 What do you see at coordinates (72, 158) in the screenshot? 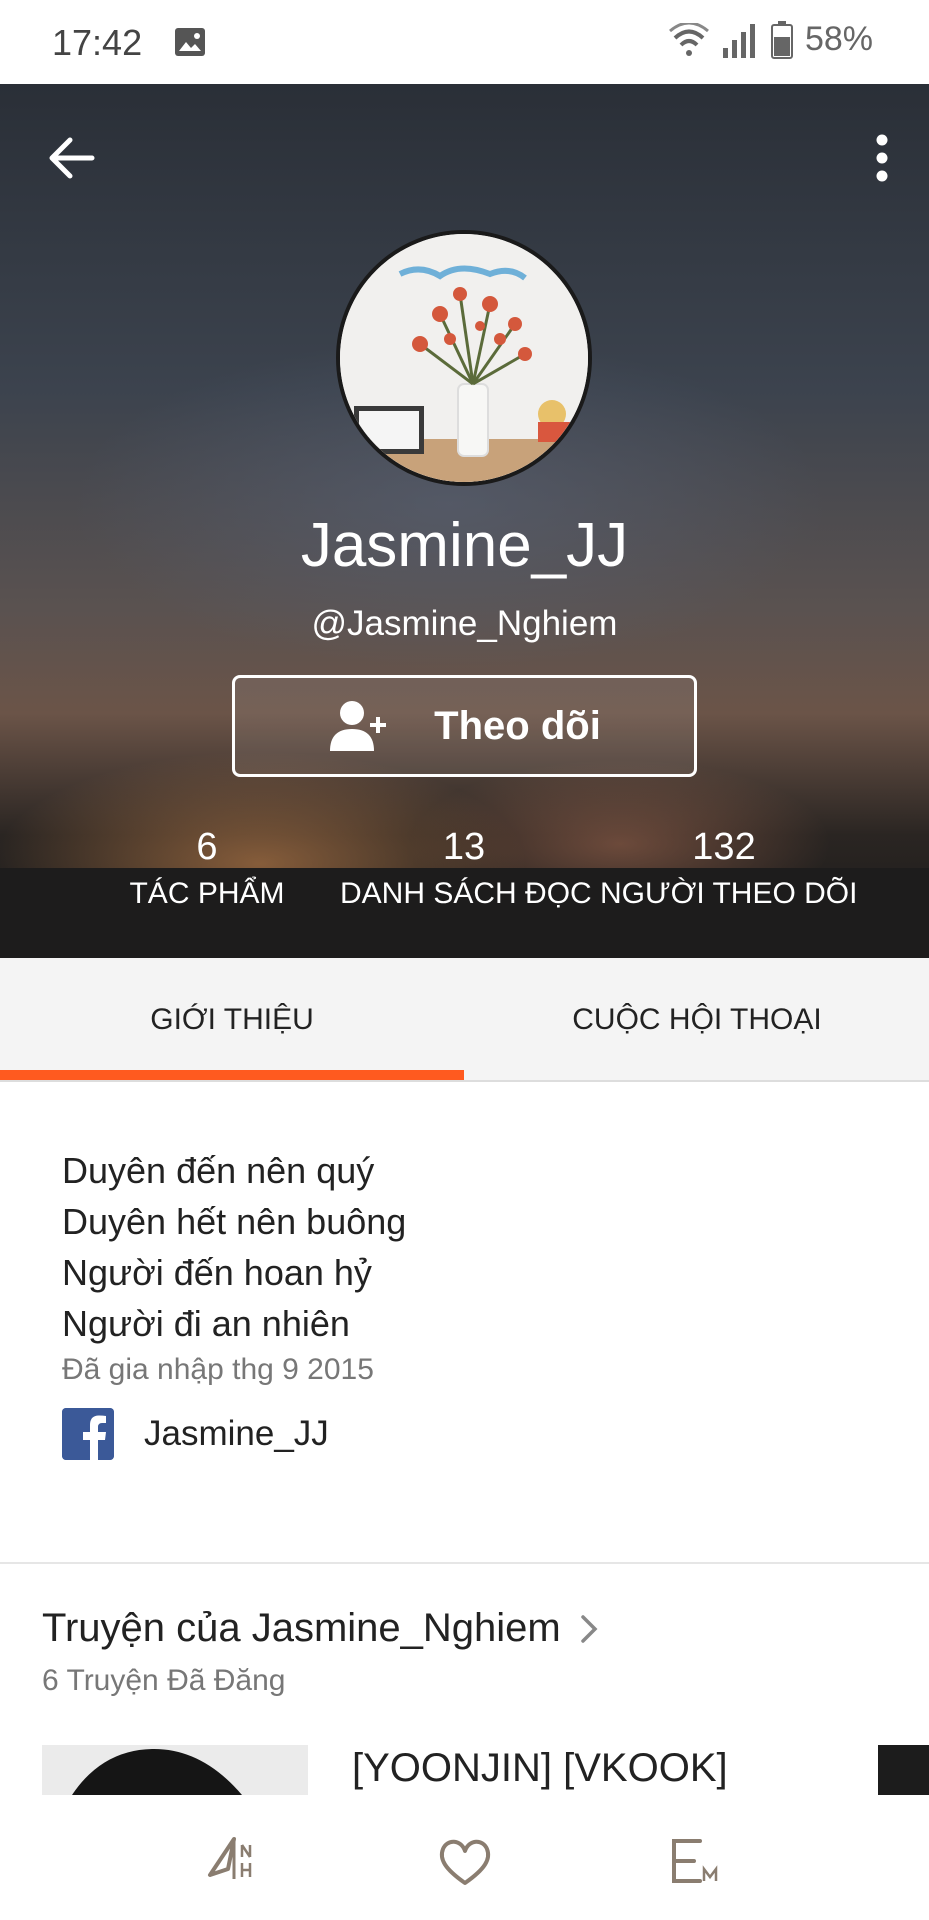
I see `back-arrow-icon` at bounding box center [72, 158].